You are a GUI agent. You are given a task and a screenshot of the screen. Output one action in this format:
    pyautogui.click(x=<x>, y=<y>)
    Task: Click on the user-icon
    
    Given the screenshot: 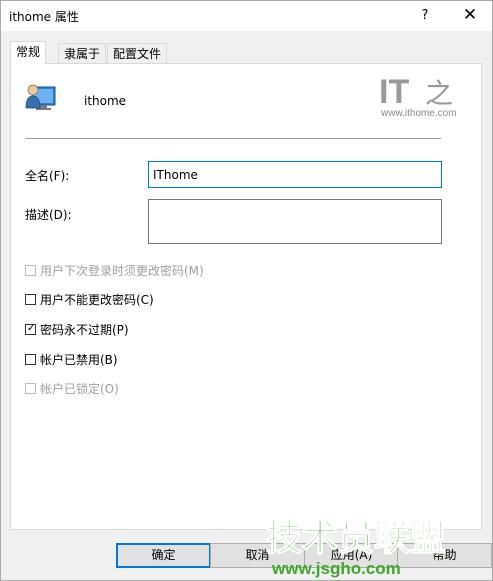 What is the action you would take?
    pyautogui.click(x=40, y=97)
    